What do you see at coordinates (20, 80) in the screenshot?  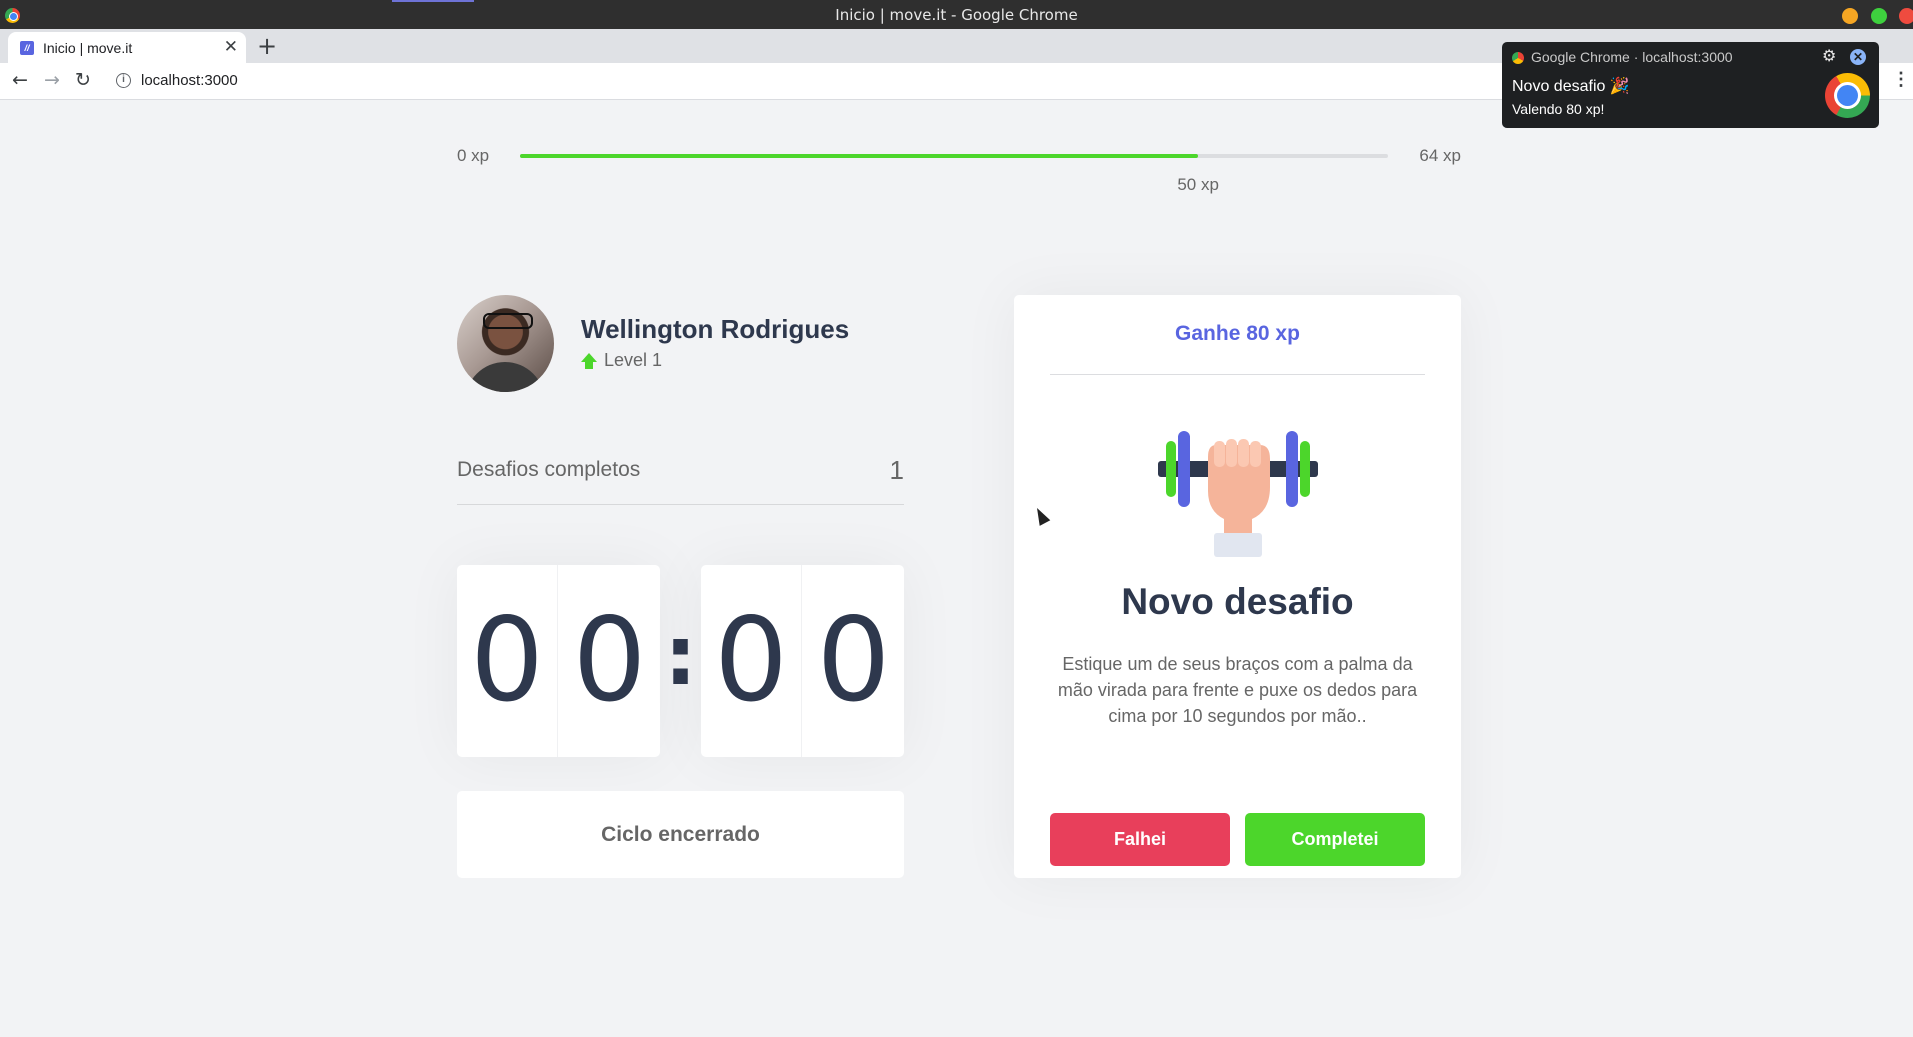 I see `back-arrow-icon: ←` at bounding box center [20, 80].